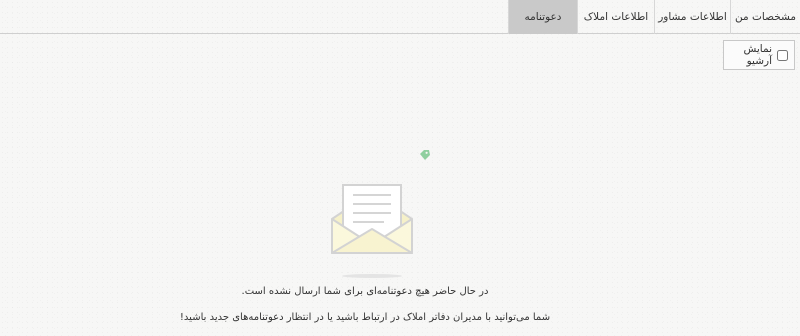  What do you see at coordinates (782, 55) in the screenshot?
I see `archive-checkbox` at bounding box center [782, 55].